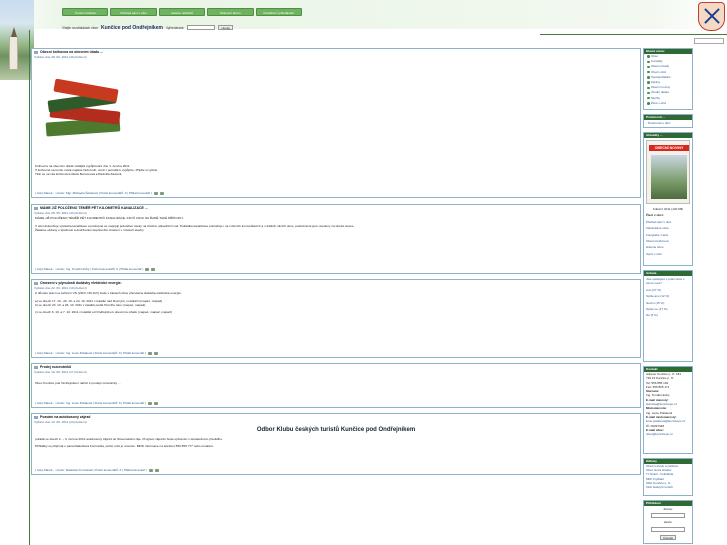 Image resolution: width=727 pixels, height=545 pixels. I want to click on login-button: Odeslat, so click(668, 537).